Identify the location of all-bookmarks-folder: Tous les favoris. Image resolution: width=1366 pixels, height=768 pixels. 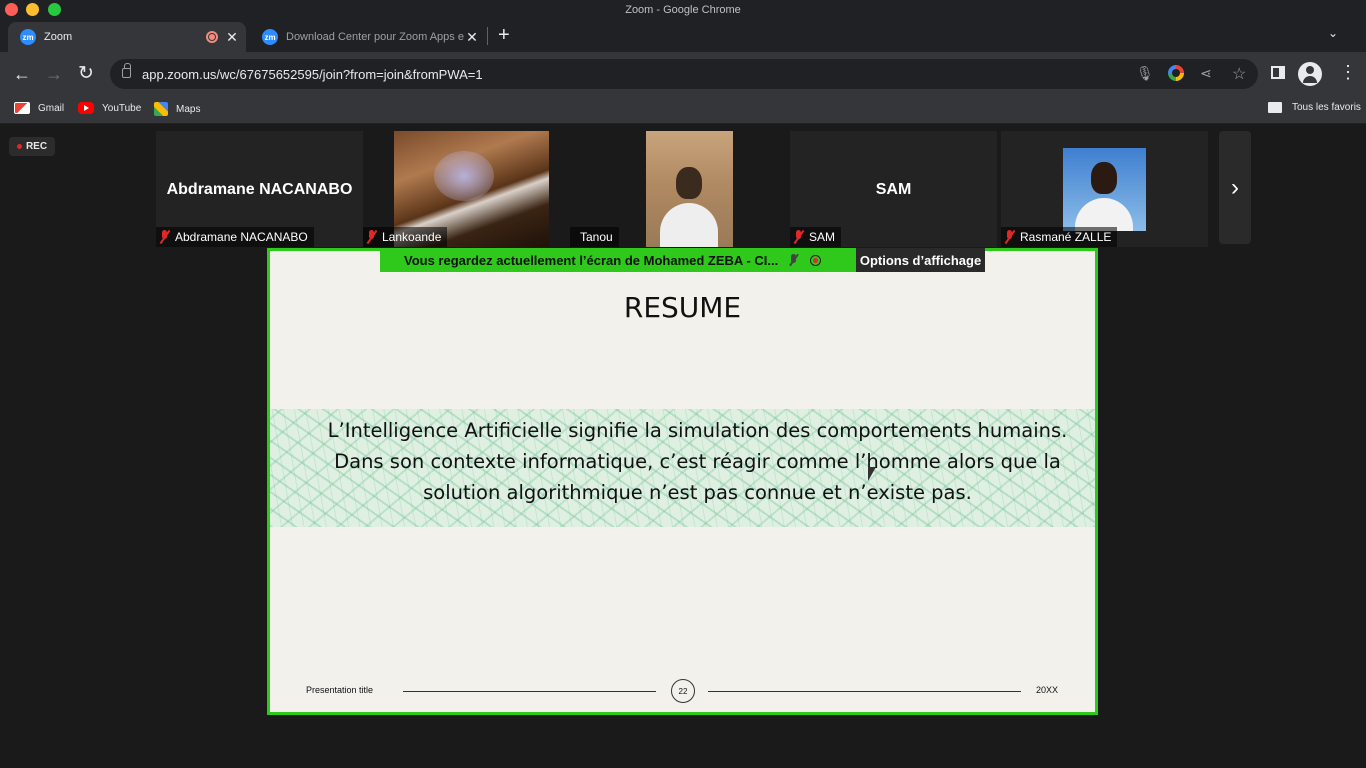
(1314, 107).